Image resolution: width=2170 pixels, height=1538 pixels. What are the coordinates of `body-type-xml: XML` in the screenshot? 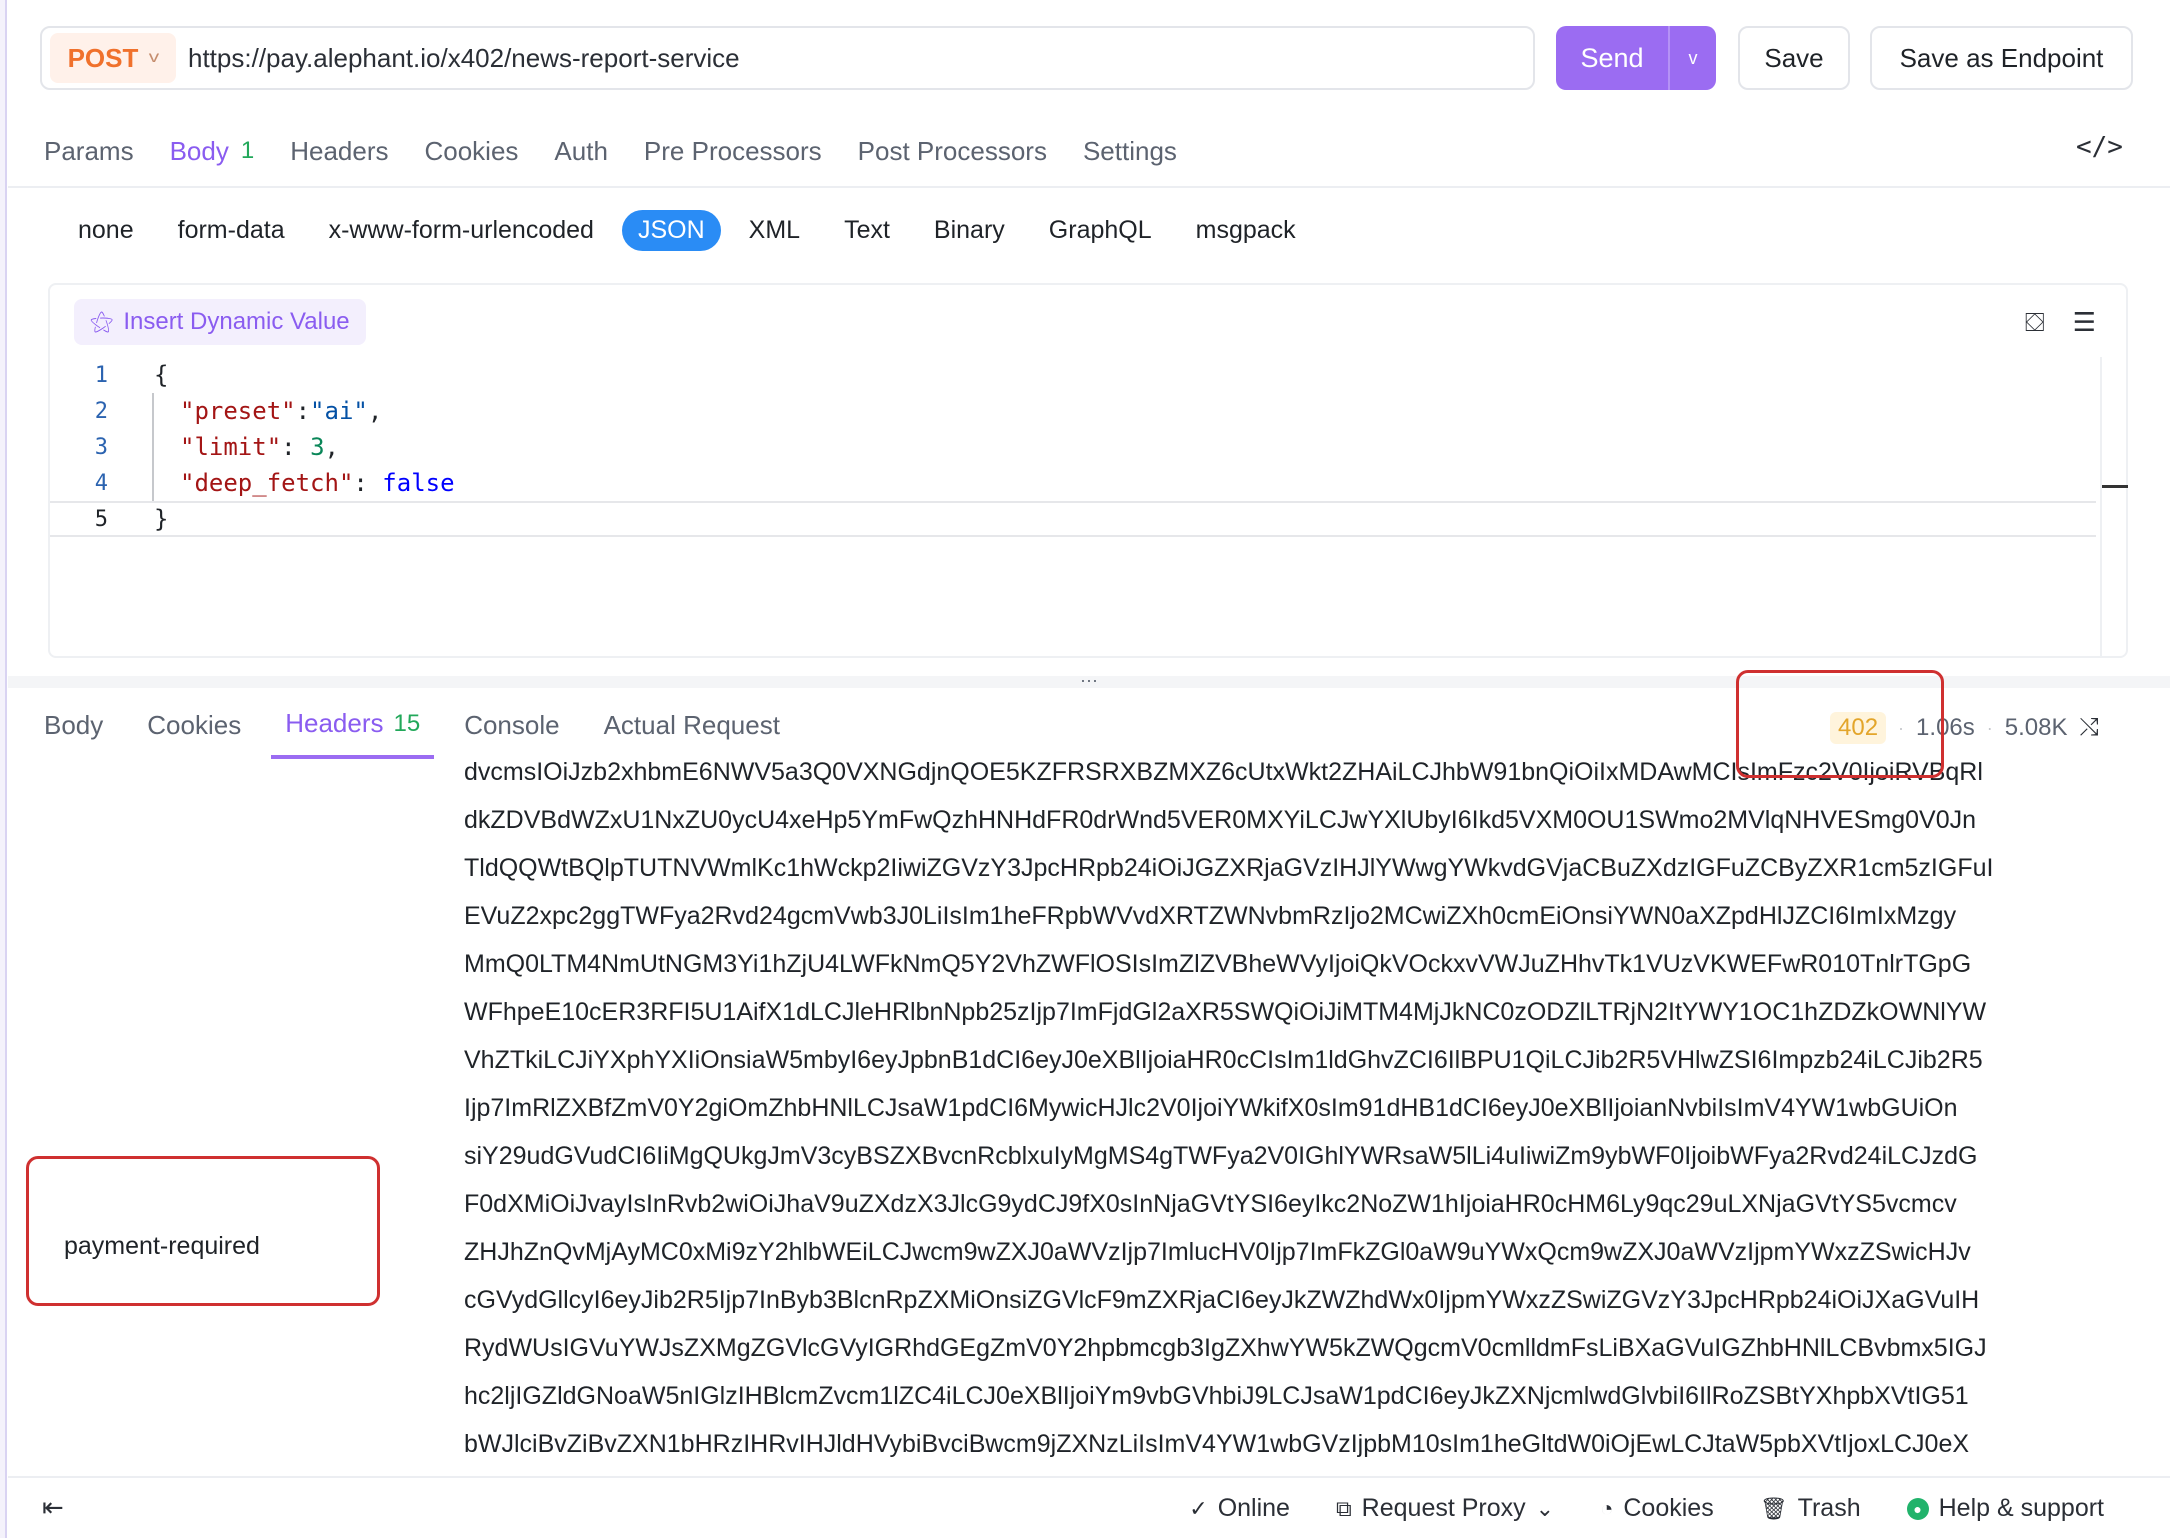 It's located at (774, 230).